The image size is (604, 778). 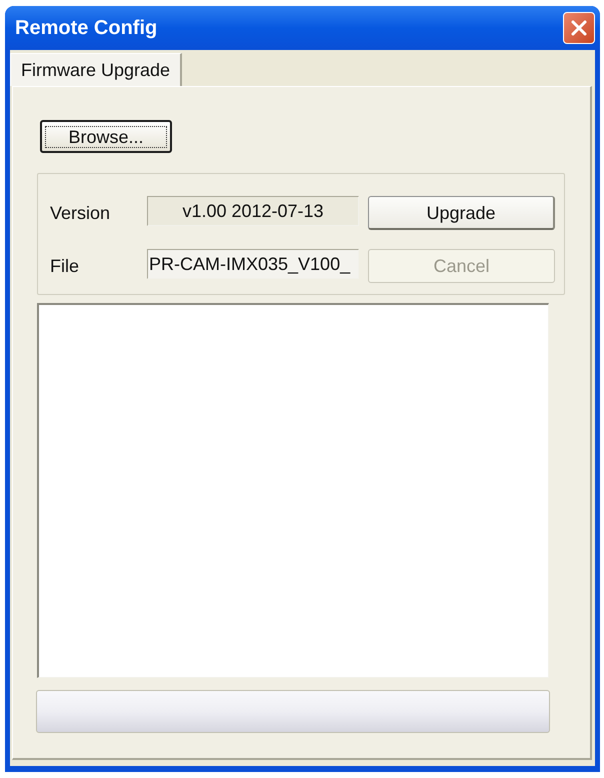 What do you see at coordinates (253, 264) in the screenshot?
I see `file-path-field: PR-CAM-IMX035_V100_` at bounding box center [253, 264].